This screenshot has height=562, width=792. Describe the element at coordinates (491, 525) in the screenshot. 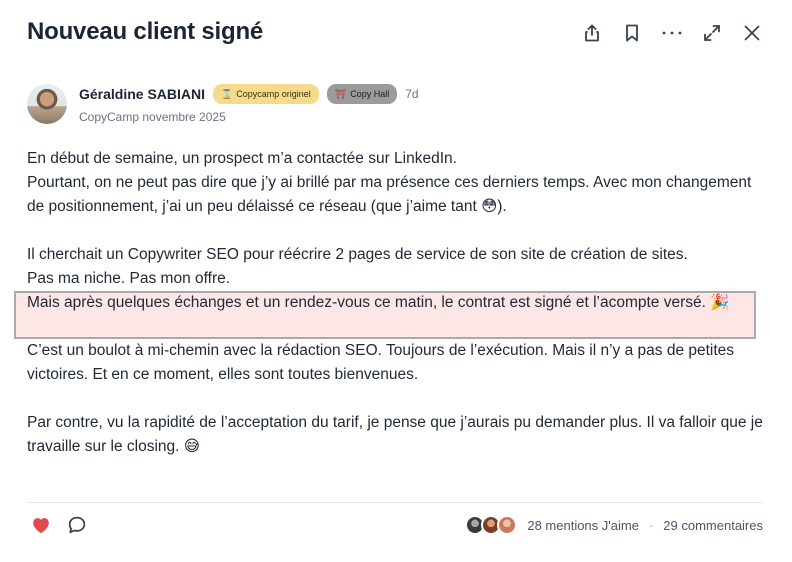

I see `liker-avatars` at that location.